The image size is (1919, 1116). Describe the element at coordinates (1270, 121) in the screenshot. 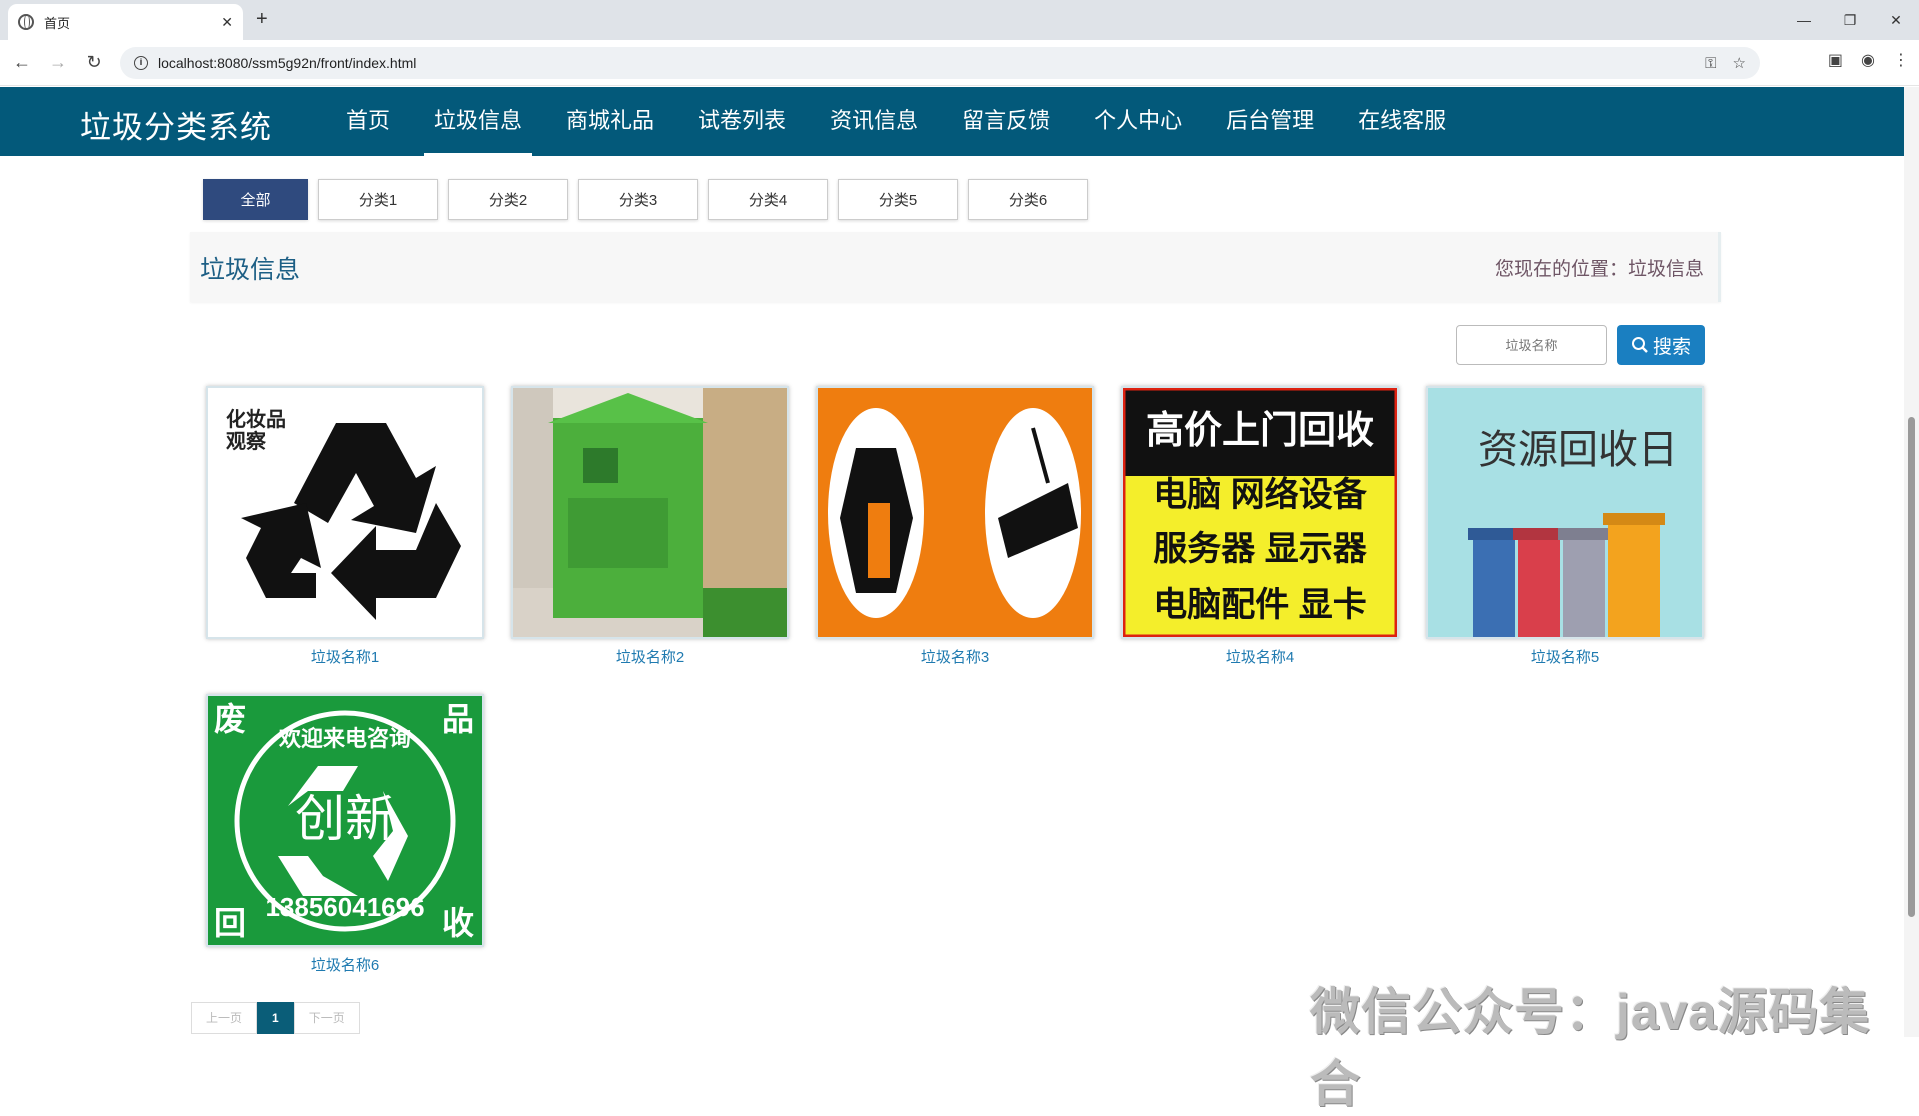

I see `nav-admin: 后台管理` at that location.